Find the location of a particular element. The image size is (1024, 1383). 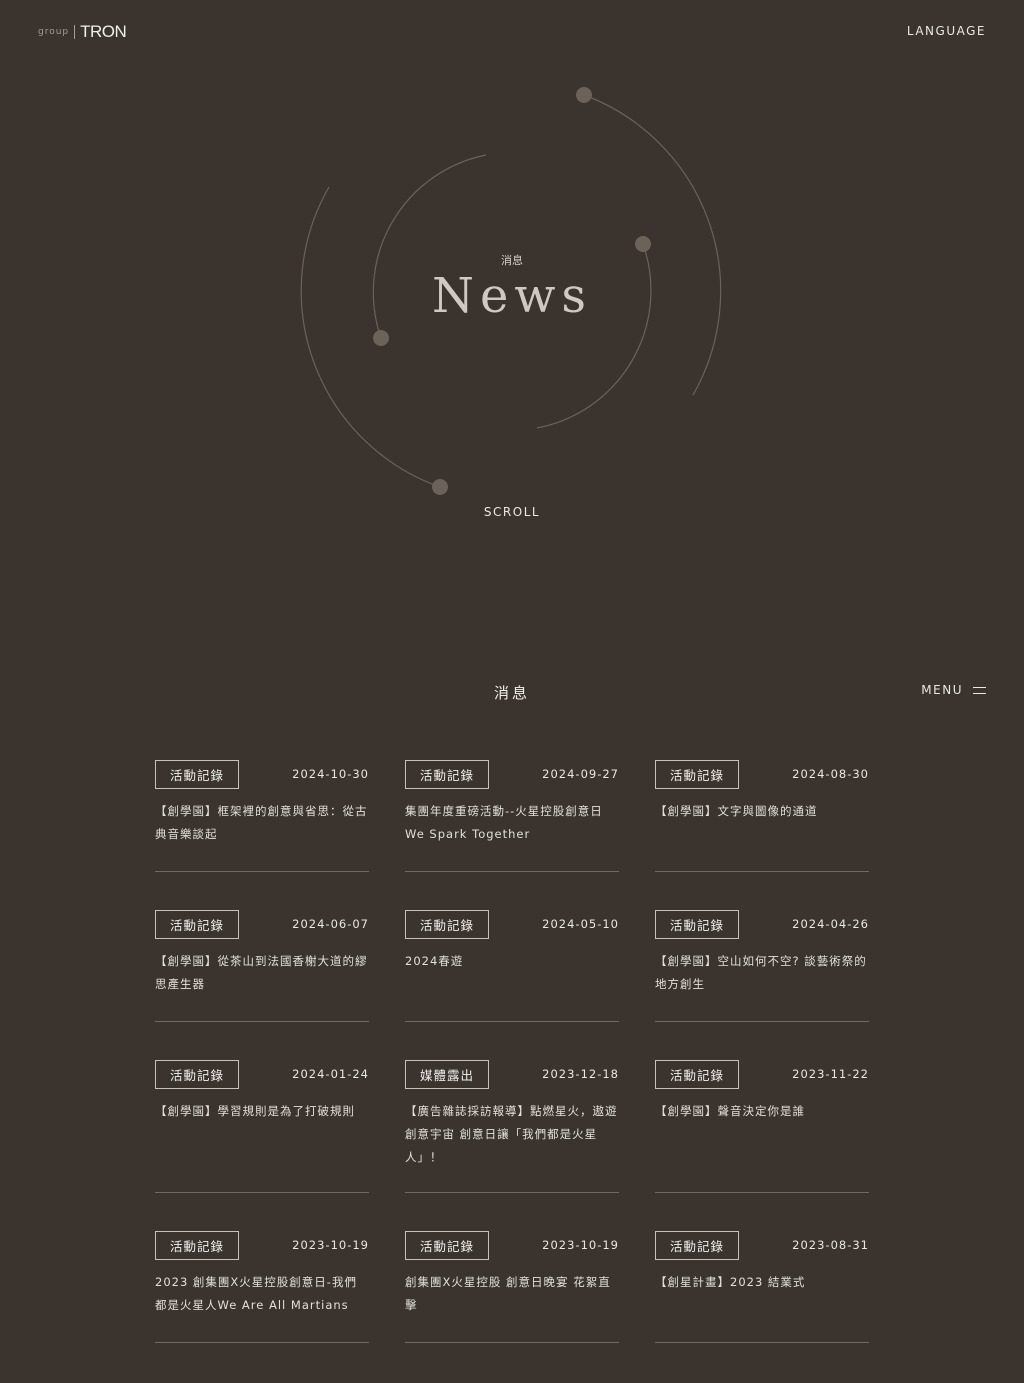

news-date: 2024-06-07 is located at coordinates (330, 924).